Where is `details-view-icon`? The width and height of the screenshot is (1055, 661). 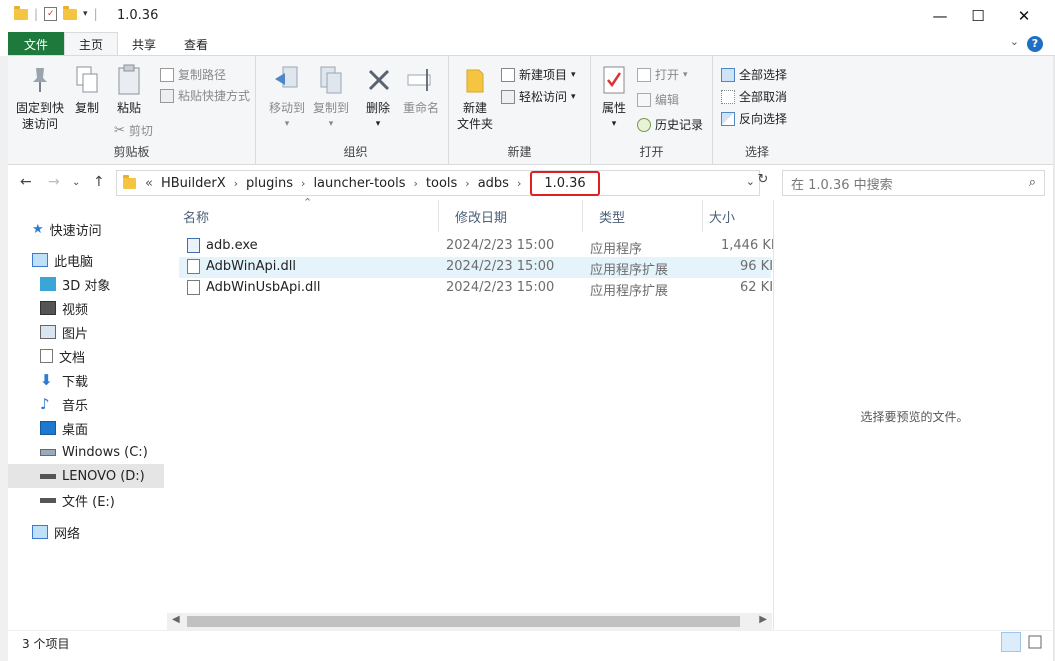
details-view-icon is located at coordinates (1011, 642).